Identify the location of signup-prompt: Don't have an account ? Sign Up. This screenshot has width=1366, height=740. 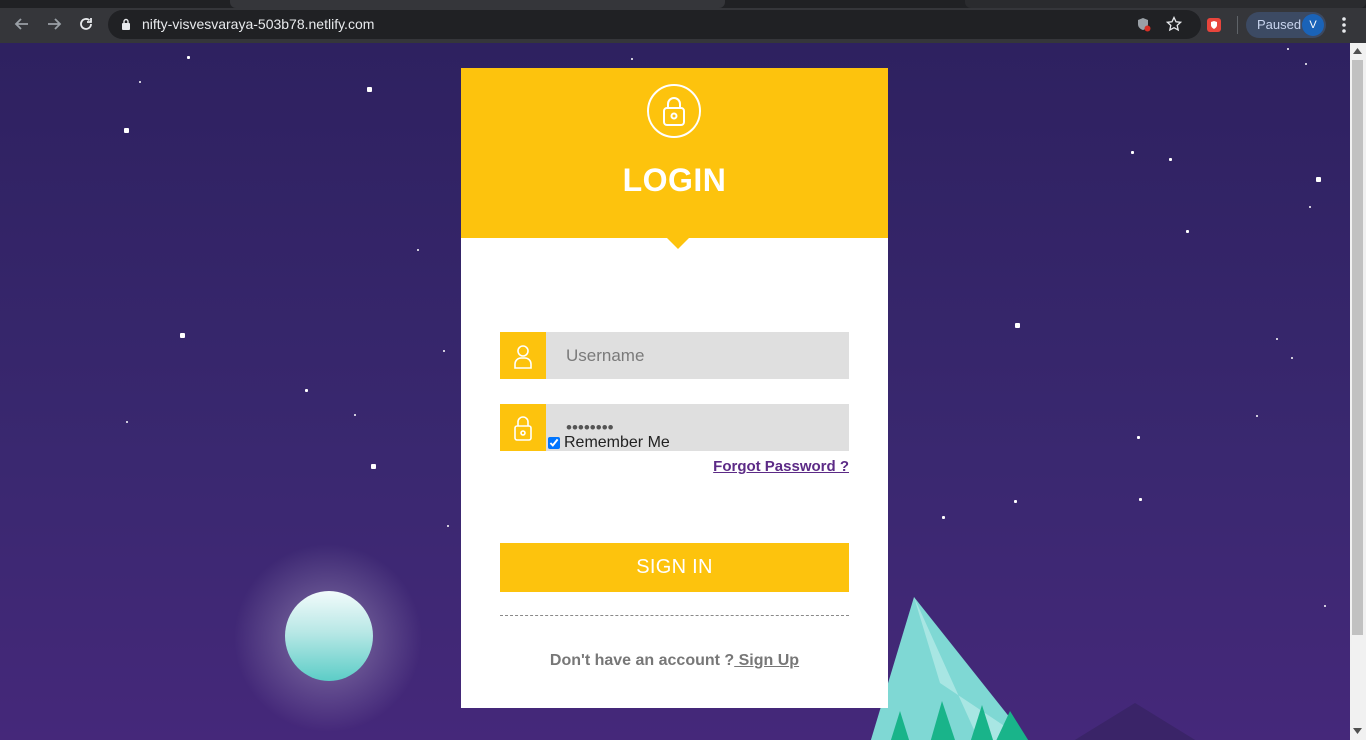
(674, 661).